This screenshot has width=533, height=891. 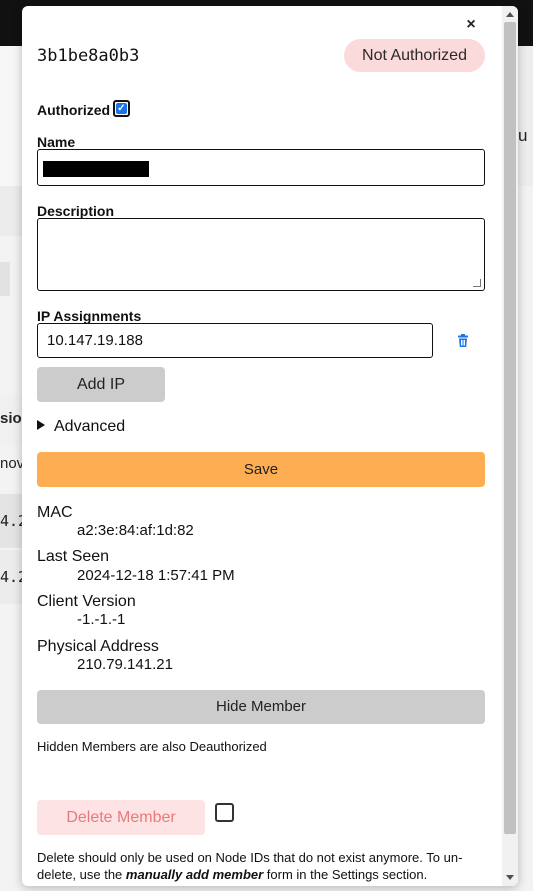 I want to click on modal-scrollbar, so click(x=510, y=446).